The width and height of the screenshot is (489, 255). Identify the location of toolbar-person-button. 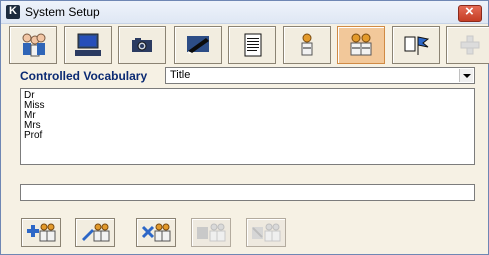
(307, 45).